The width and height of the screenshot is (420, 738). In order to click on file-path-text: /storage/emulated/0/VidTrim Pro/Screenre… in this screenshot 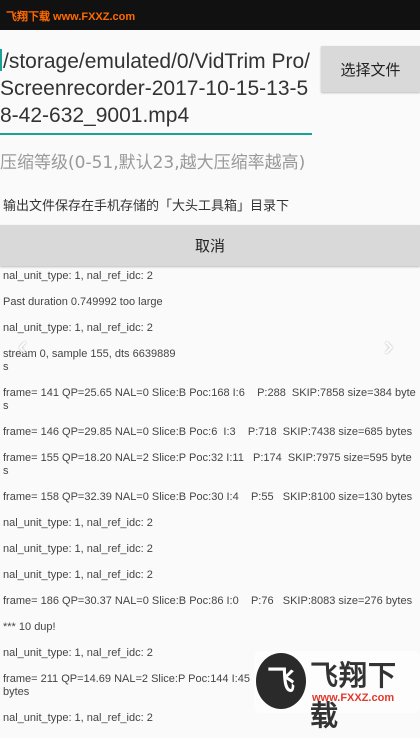, I will do `click(155, 88)`.